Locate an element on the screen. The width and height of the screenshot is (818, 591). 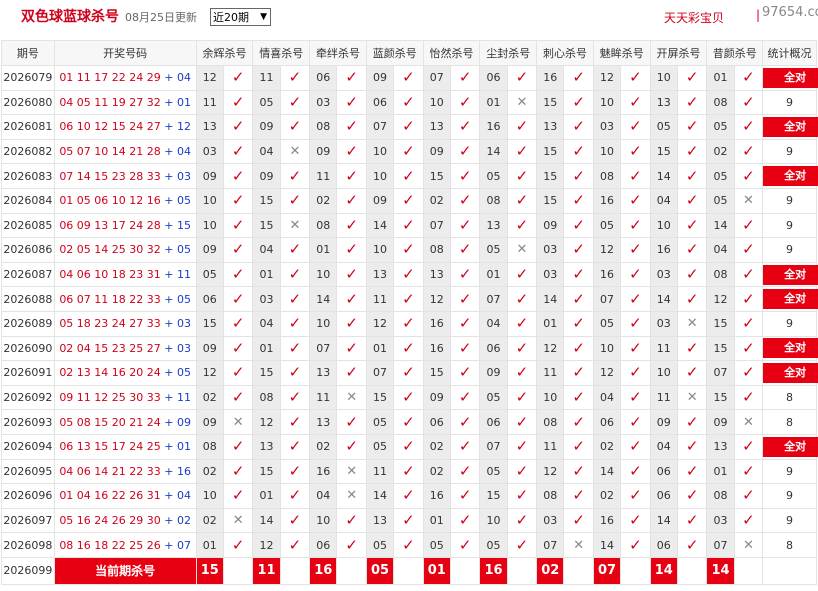
red-balls: 05 16 24 26 29 30 is located at coordinates (110, 520).